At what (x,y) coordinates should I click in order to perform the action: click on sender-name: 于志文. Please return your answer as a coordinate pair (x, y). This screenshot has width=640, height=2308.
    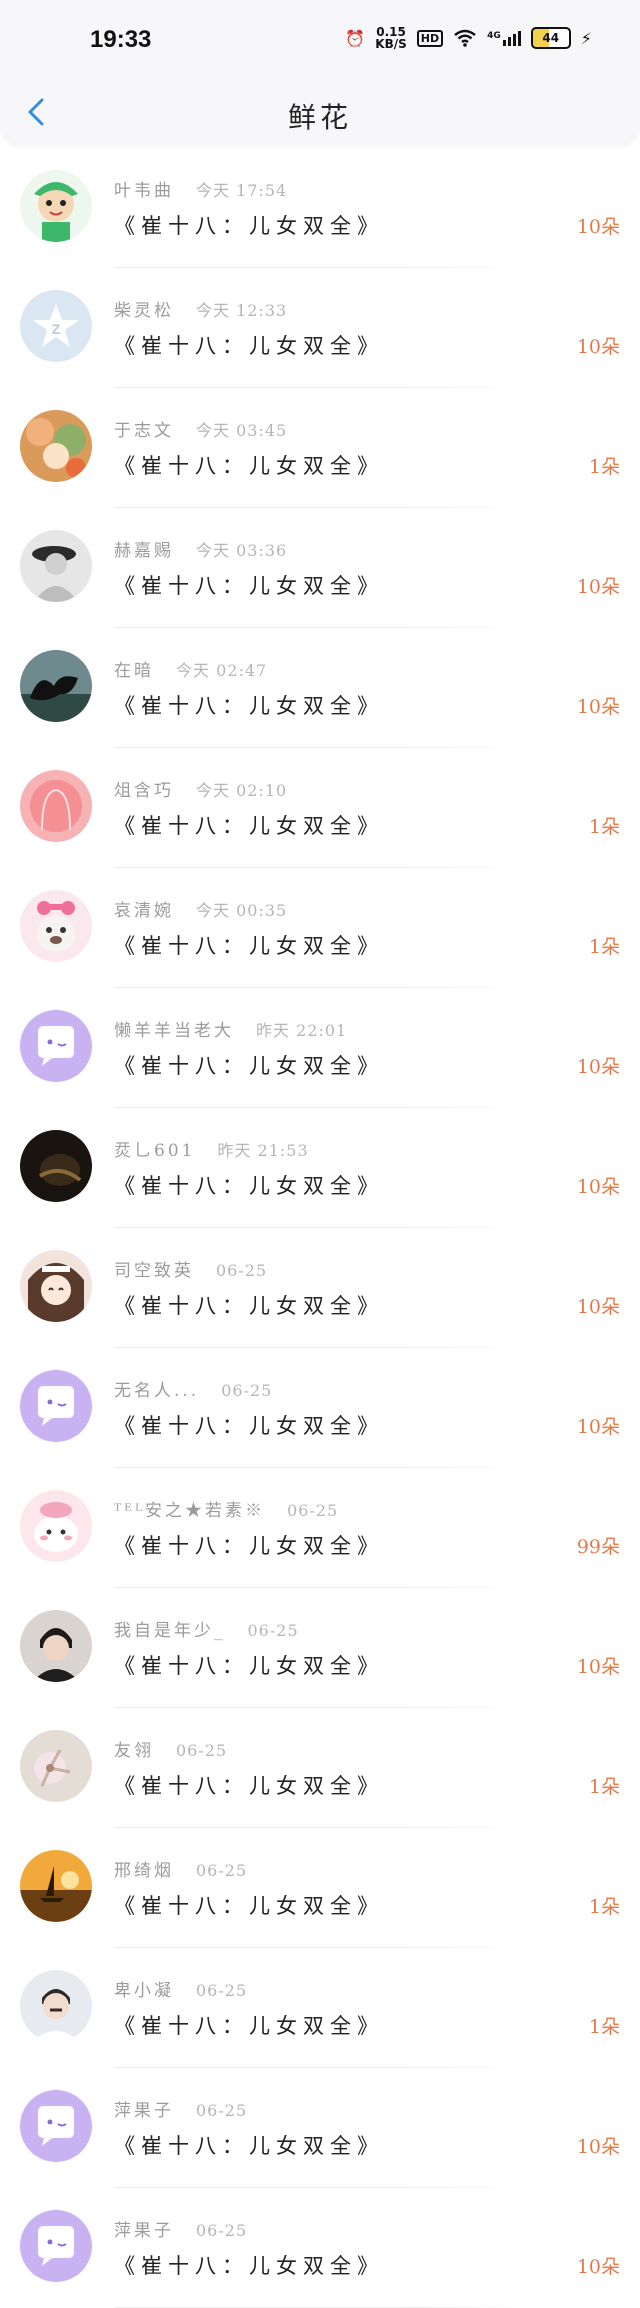
    Looking at the image, I should click on (144, 431).